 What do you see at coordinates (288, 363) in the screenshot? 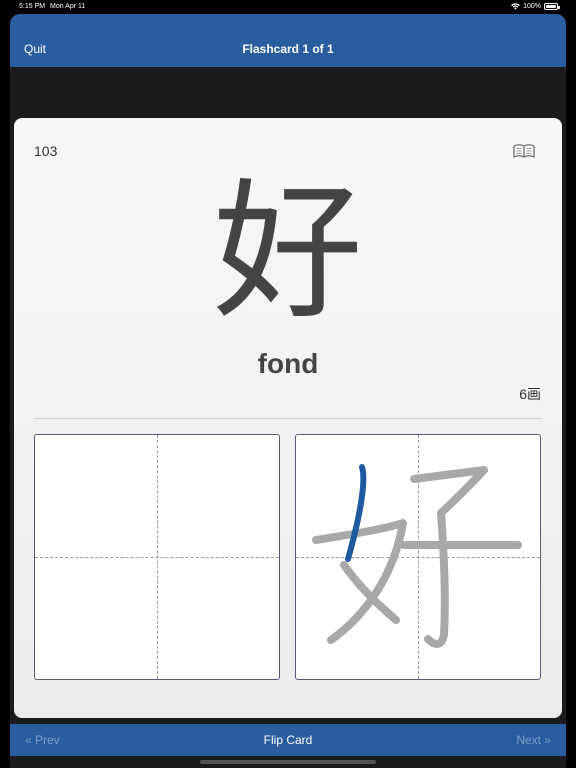
I see `kanji-meaning: fond` at bounding box center [288, 363].